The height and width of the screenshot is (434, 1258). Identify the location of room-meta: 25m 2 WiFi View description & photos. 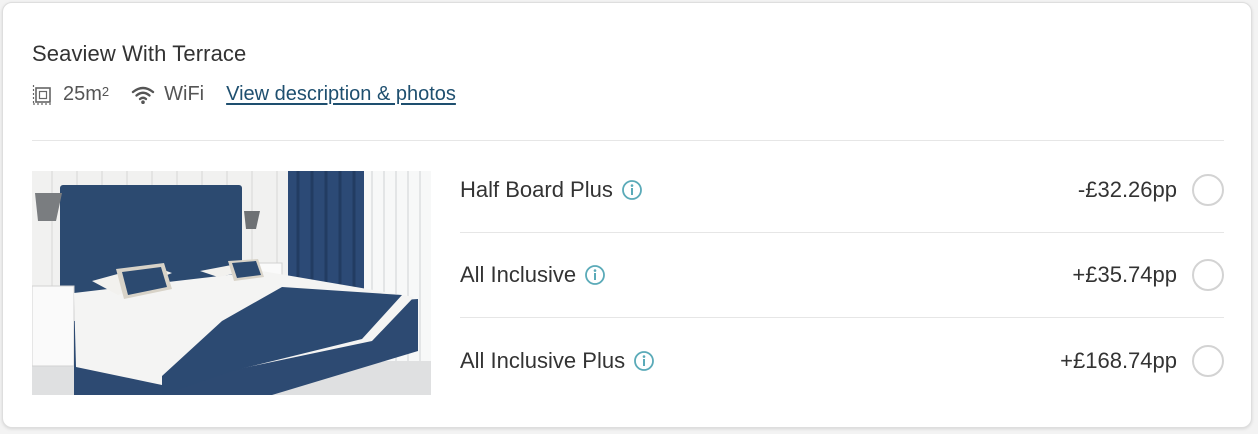
(244, 94).